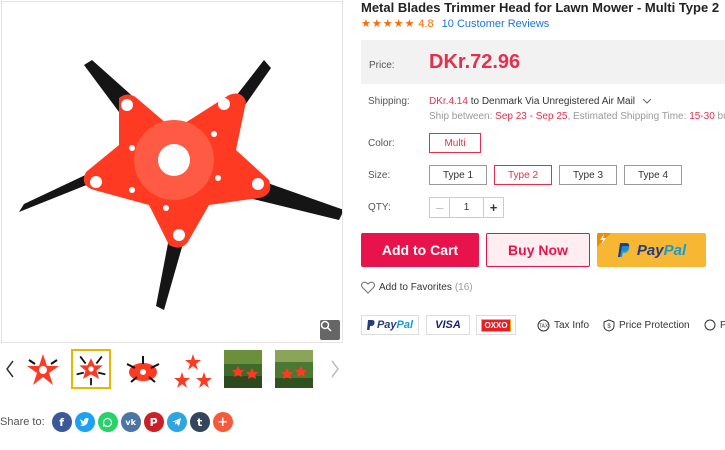  I want to click on estimated-suffix: bus, so click(721, 116).